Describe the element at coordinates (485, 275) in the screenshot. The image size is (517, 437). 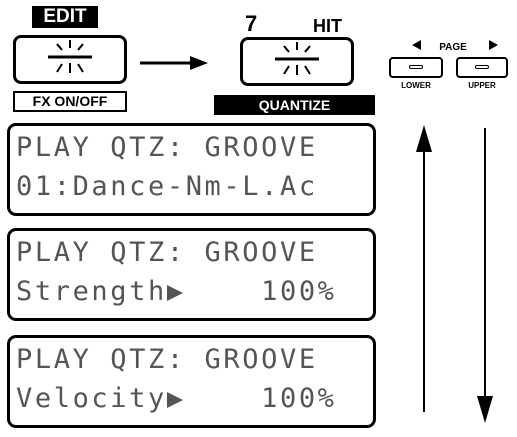
I see `down-arrow-icon` at that location.